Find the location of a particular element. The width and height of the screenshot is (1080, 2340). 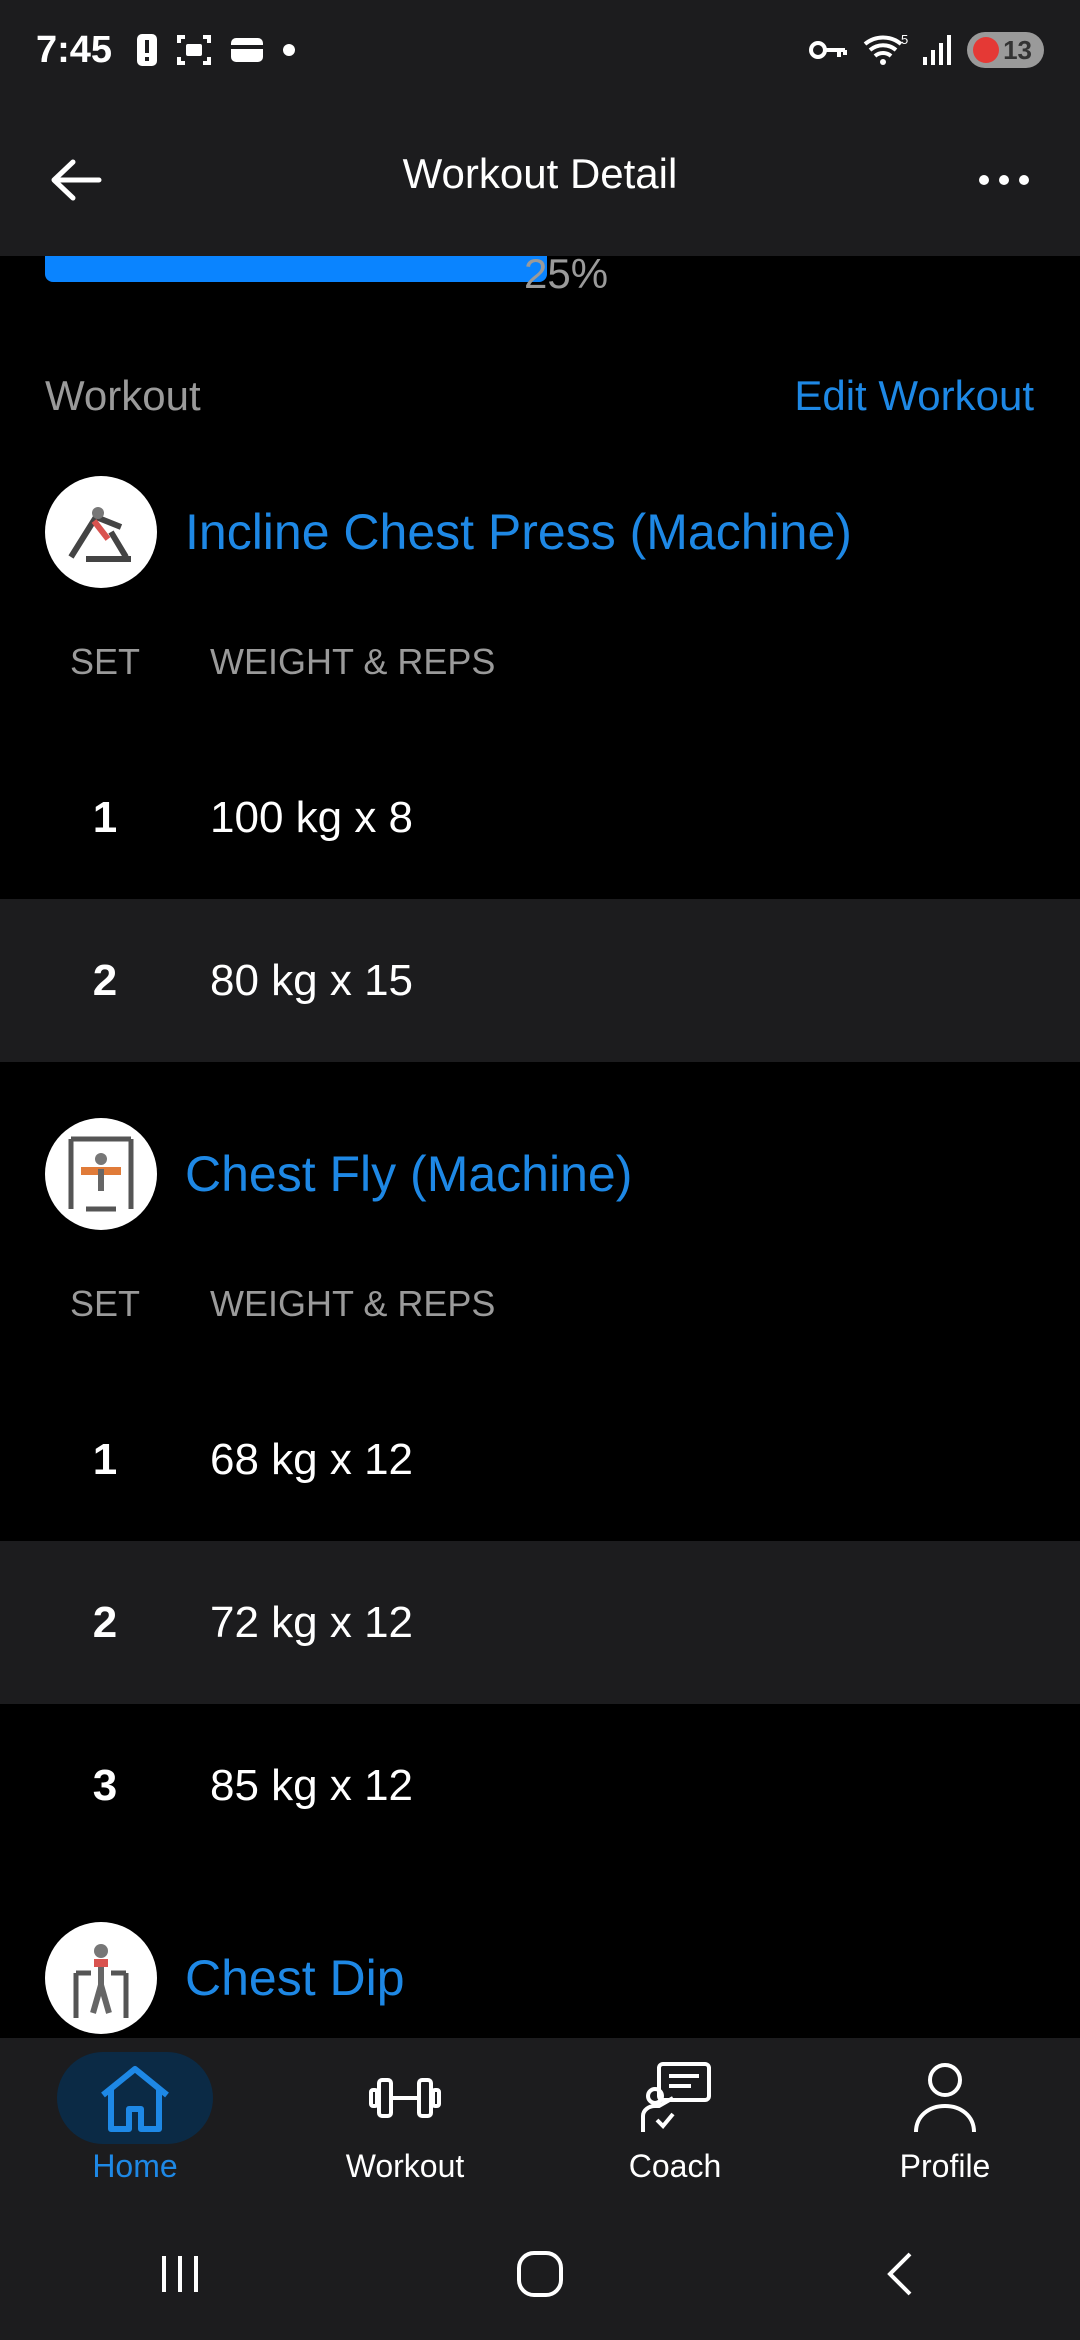

coach-icon is located at coordinates (676, 2097).